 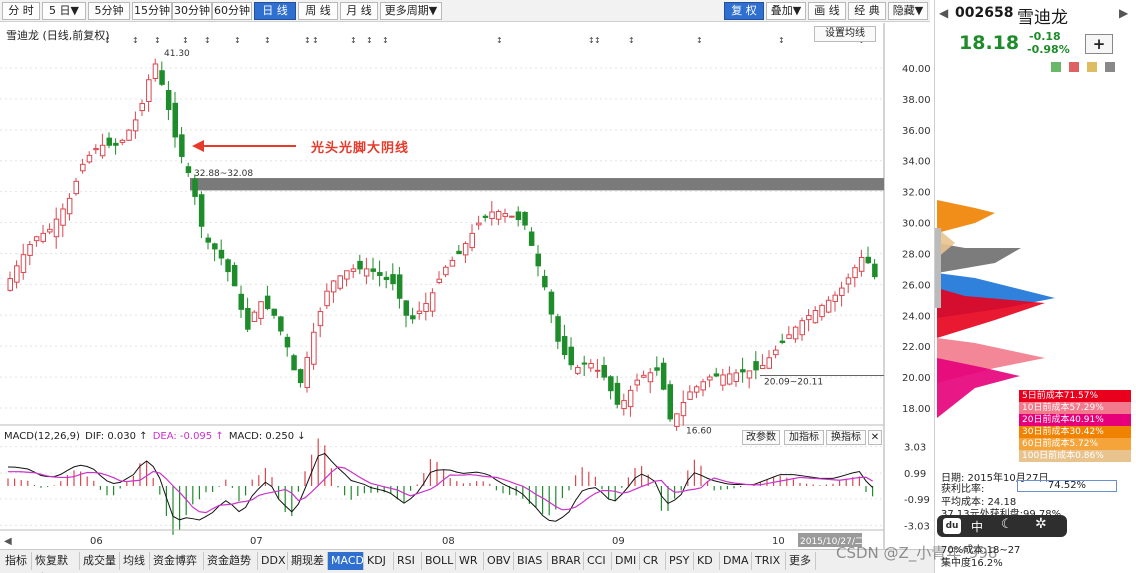 I want to click on indicator-tab: BOLL, so click(x=439, y=561).